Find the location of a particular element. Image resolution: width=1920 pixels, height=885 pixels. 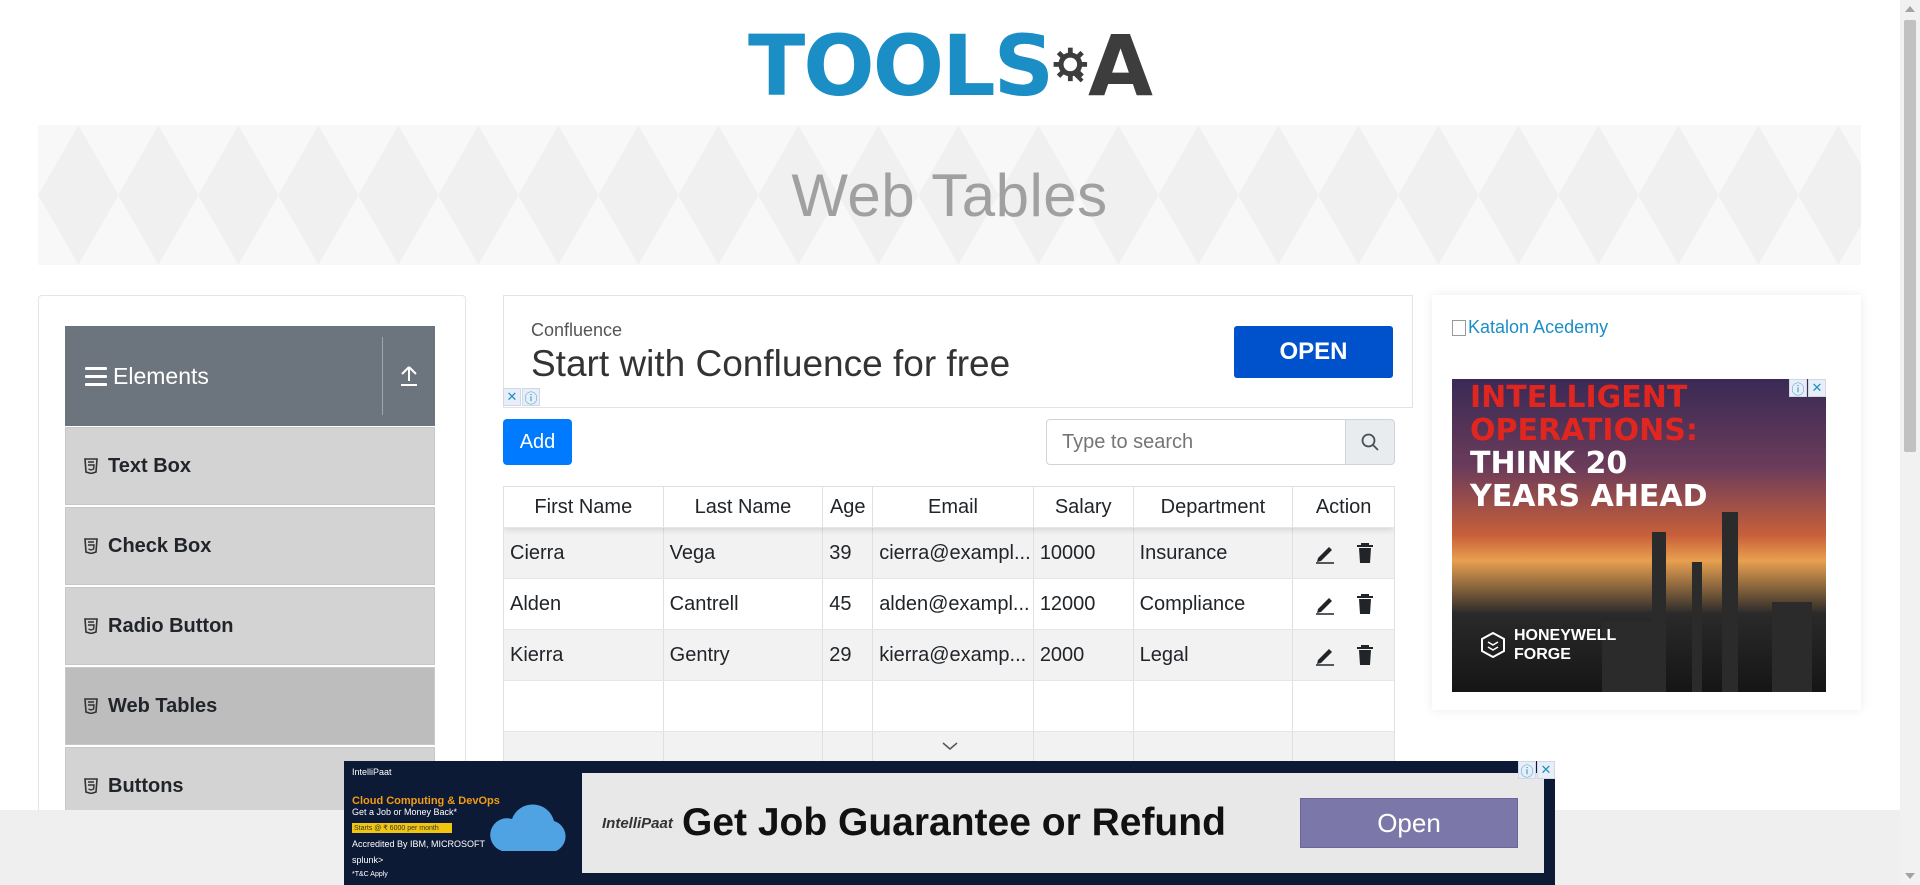

column-header-email: Email is located at coordinates (953, 507).